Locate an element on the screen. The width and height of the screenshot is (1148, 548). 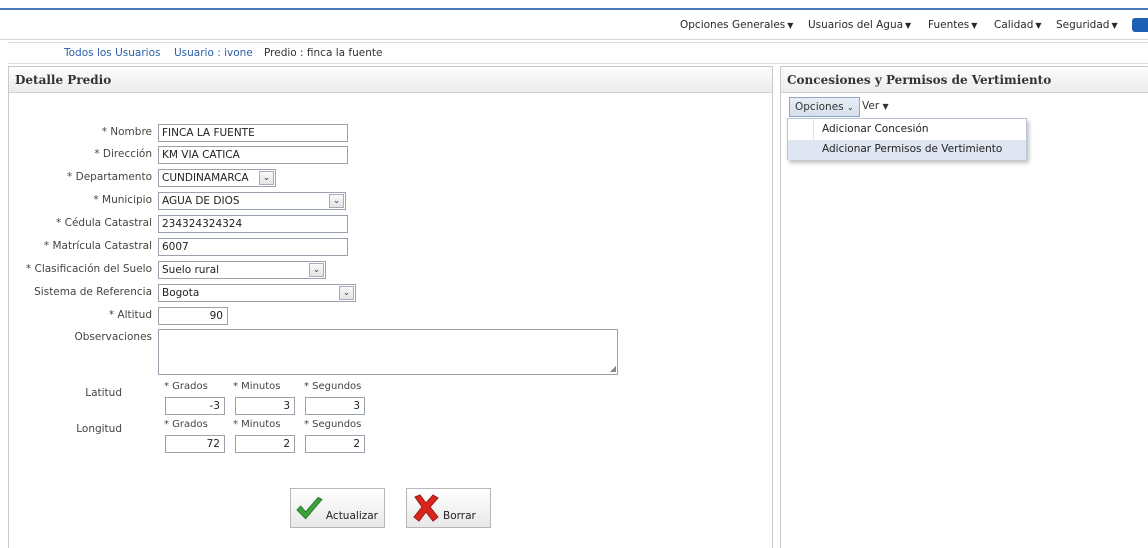
breadcrumb-all-users: Todos los Usuarios is located at coordinates (112, 53).